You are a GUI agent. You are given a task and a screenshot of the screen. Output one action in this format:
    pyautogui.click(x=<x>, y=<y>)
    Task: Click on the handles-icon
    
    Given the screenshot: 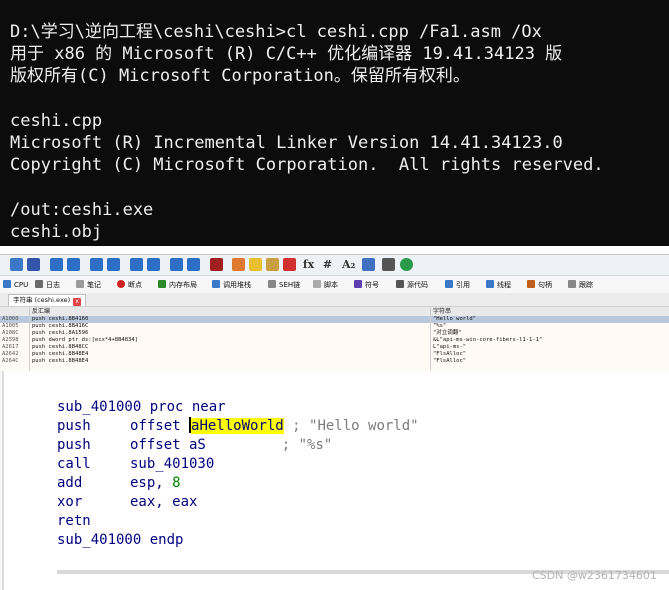 What is the action you would take?
    pyautogui.click(x=531, y=284)
    